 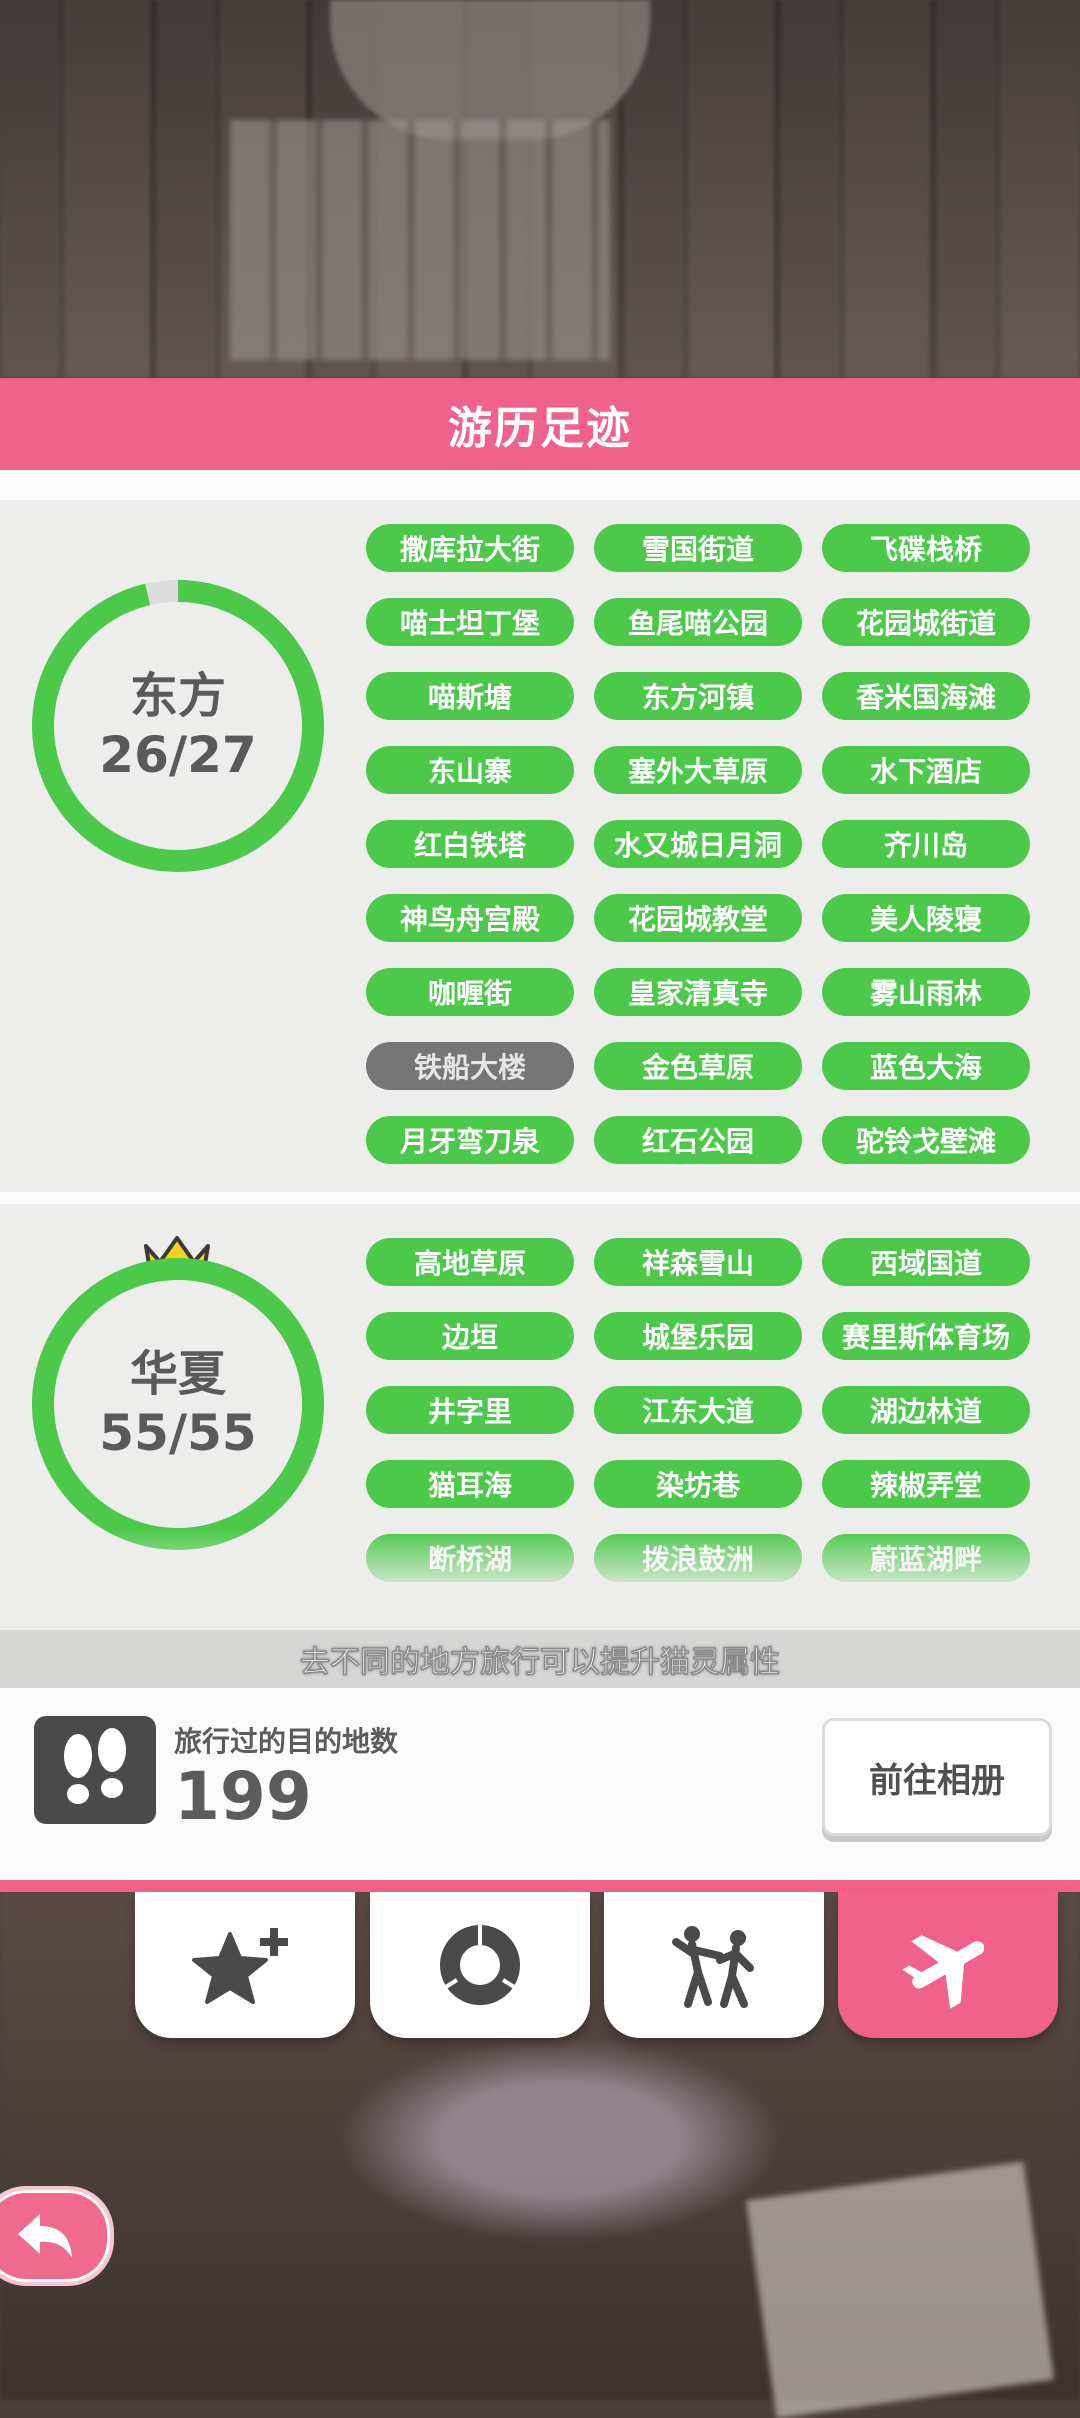 What do you see at coordinates (470, 1066) in the screenshot?
I see `place-tag: 铁船大楼` at bounding box center [470, 1066].